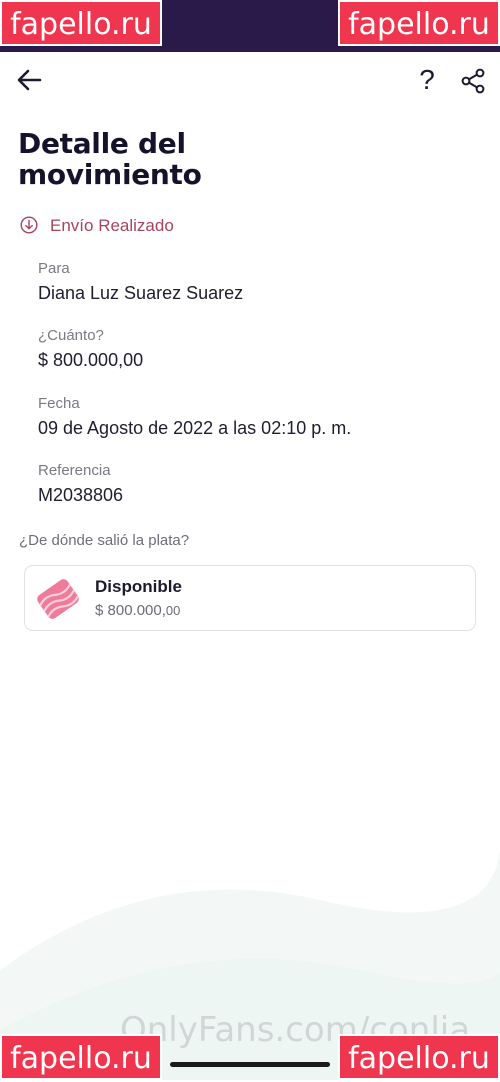  Describe the element at coordinates (250, 82) in the screenshot. I see `top-app-bar: ?` at that location.